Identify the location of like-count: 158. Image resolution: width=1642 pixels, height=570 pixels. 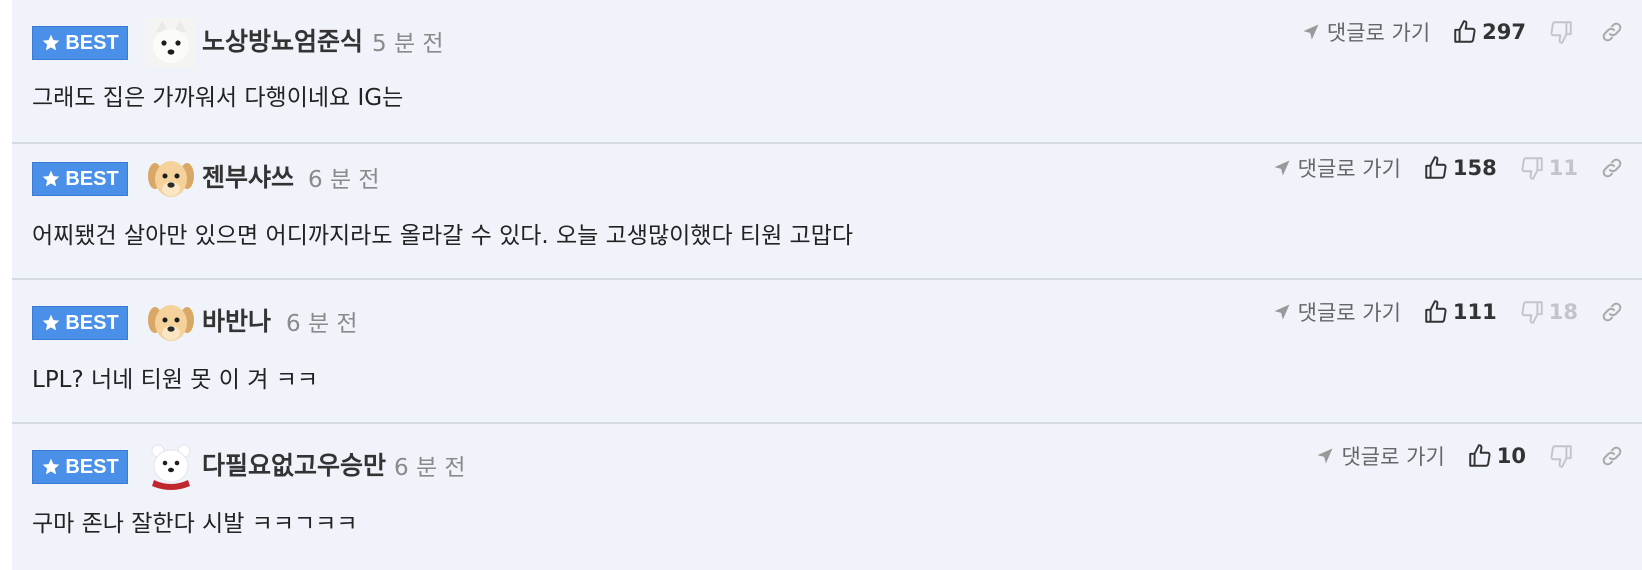
(1474, 168).